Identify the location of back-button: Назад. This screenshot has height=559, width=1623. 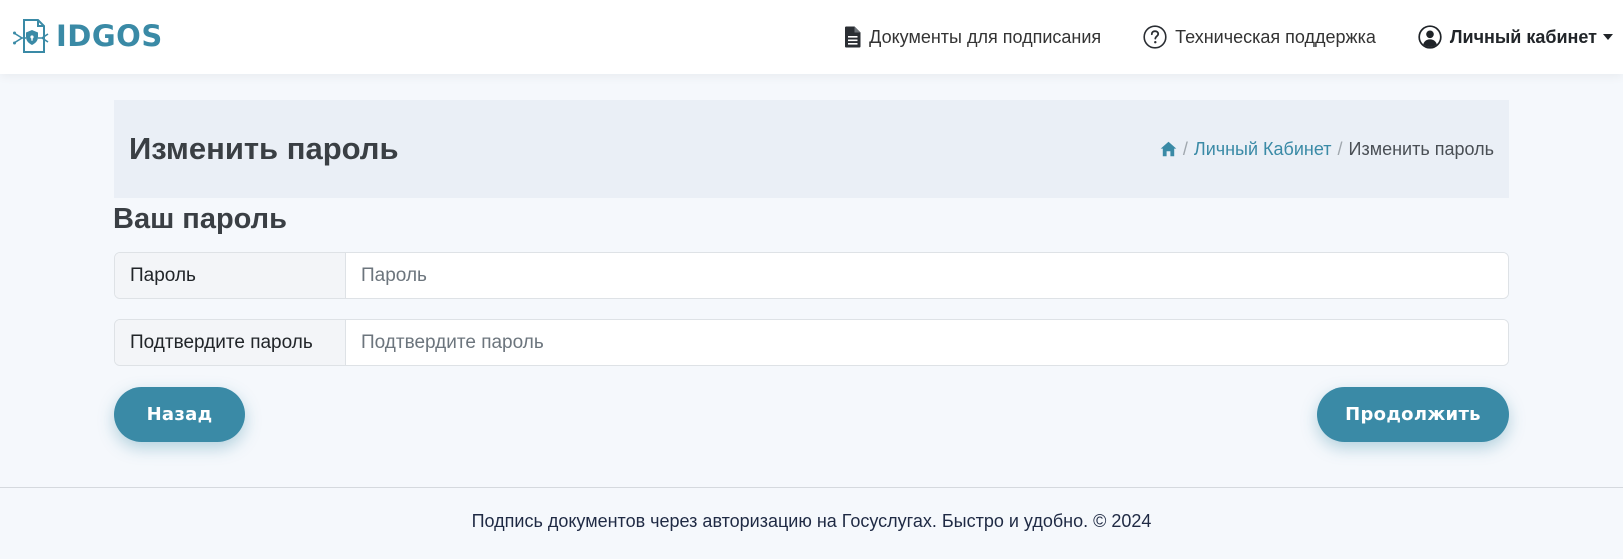
(179, 414).